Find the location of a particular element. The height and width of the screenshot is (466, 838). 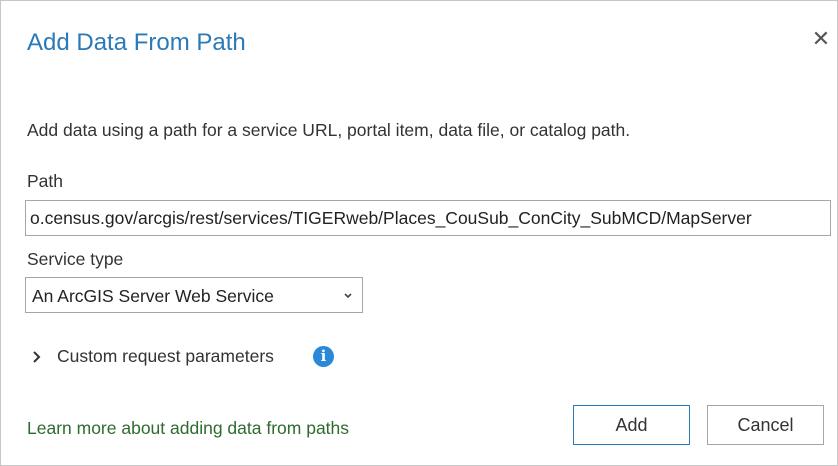

dropdown-arrow-icon is located at coordinates (348, 296).